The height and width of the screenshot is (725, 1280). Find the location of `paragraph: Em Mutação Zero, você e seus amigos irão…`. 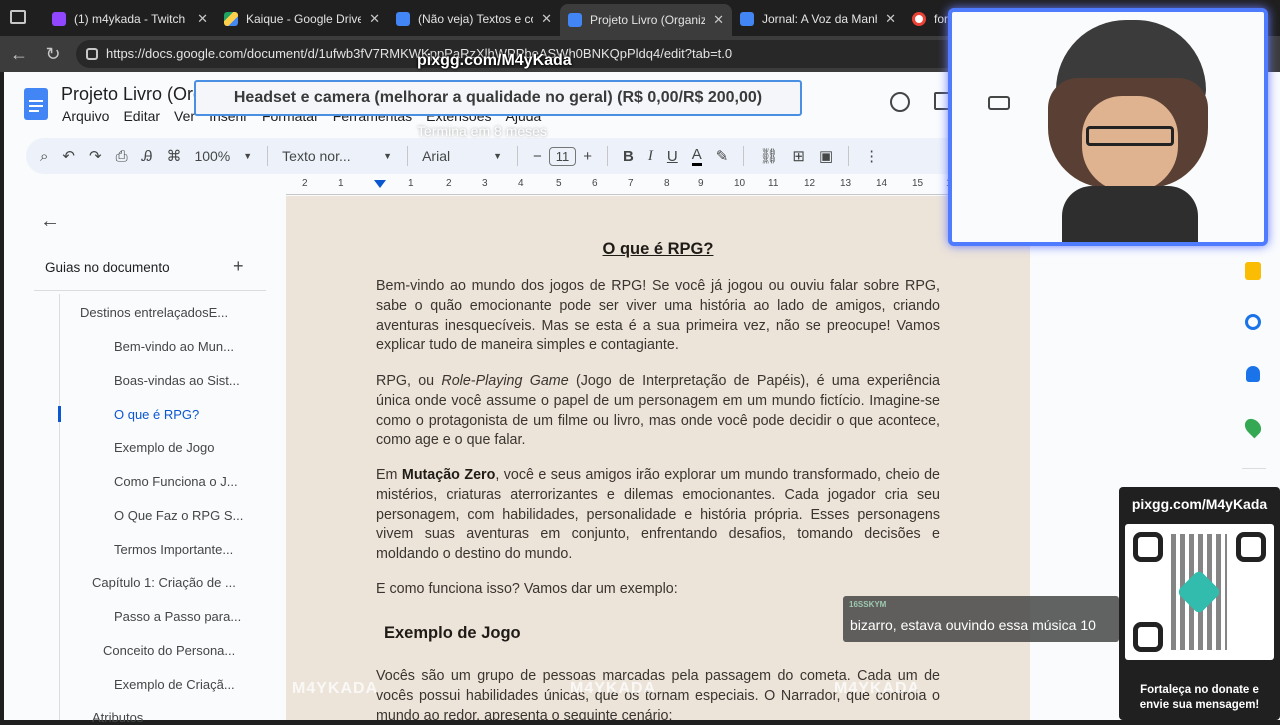

paragraph: Em Mutação Zero, você e seus amigos irão… is located at coordinates (658, 515).